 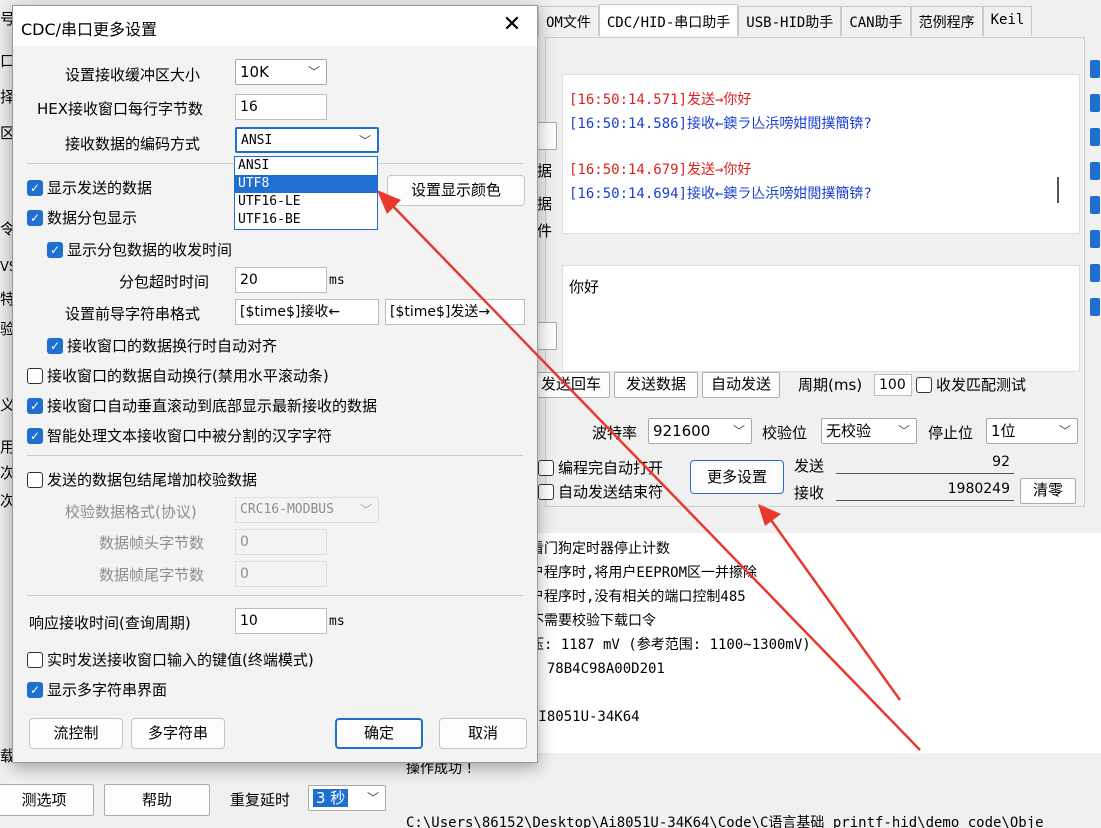 I want to click on arrow-line-more-settings, so click(x=833, y=606).